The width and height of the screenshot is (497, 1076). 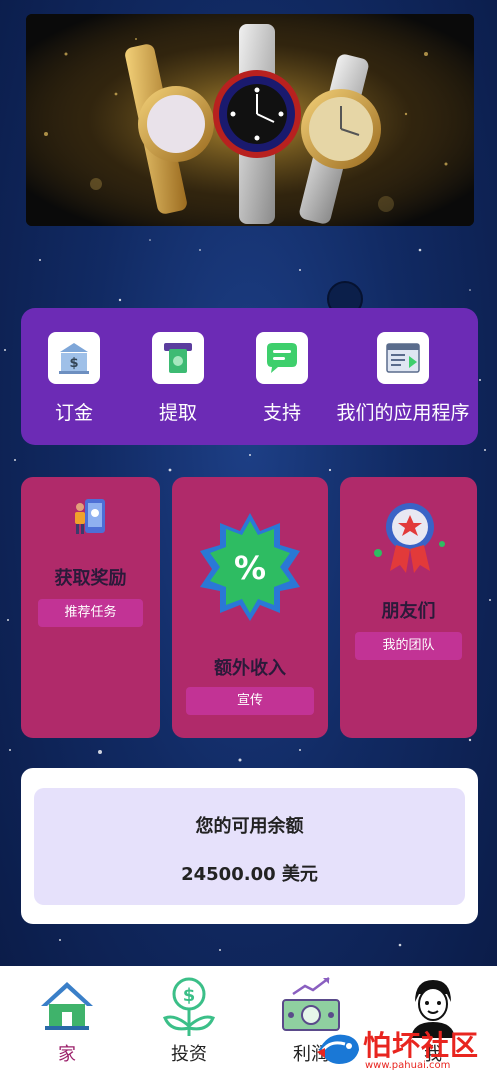 I want to click on app-window-icon, so click(x=403, y=358).